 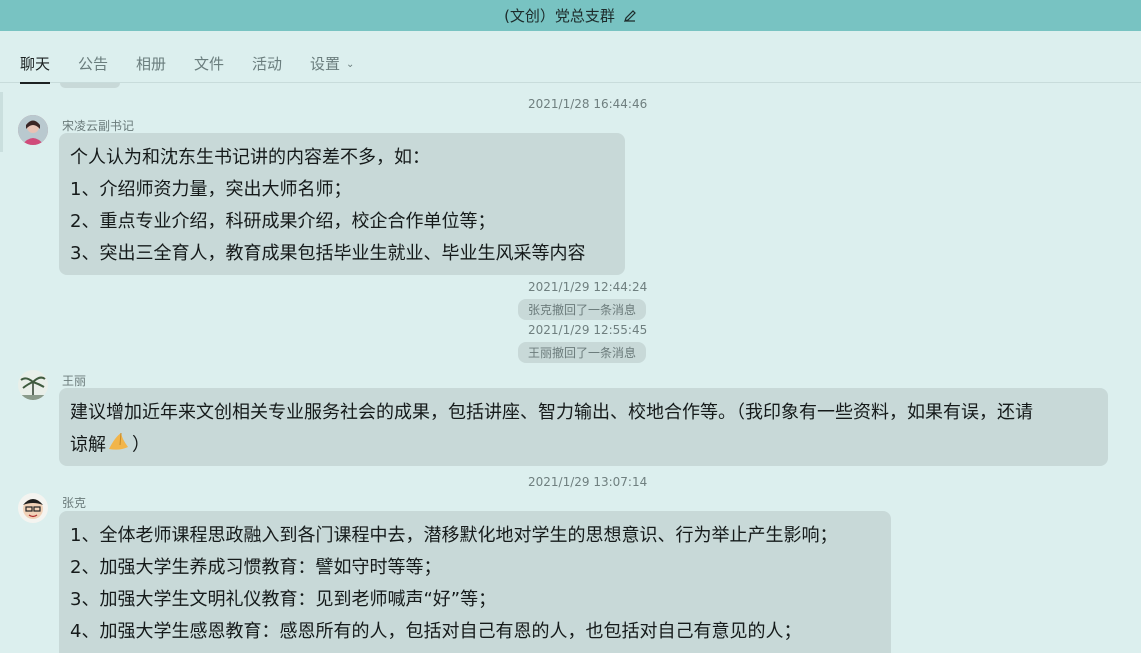 I want to click on tab-settings: 设置 ⌄, so click(x=332, y=67).